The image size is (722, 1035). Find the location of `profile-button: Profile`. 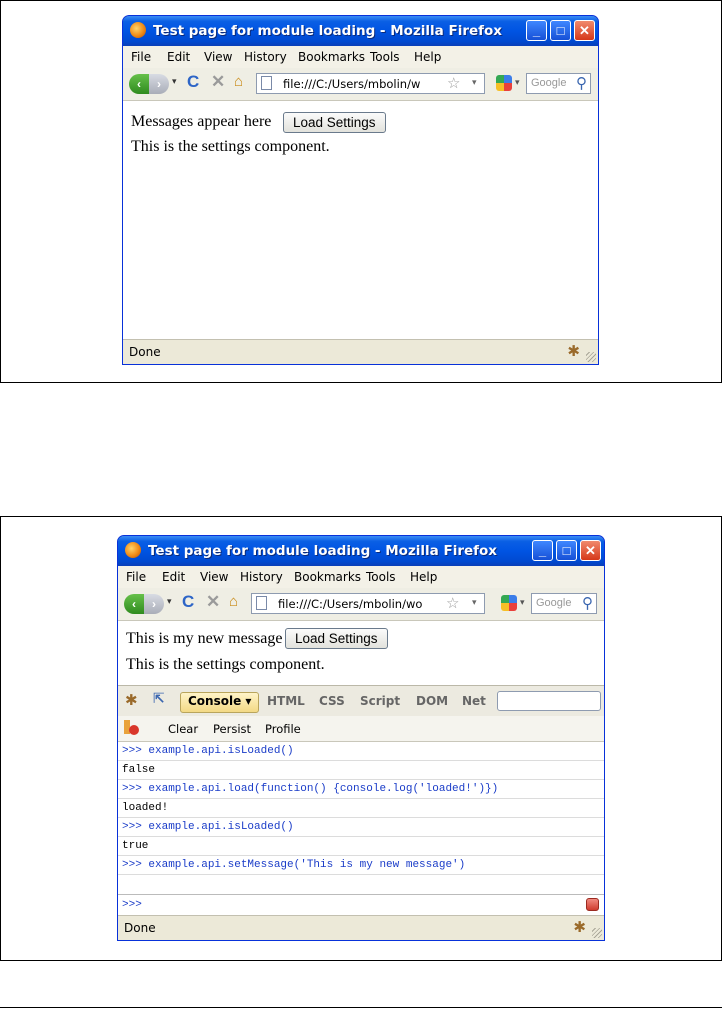

profile-button: Profile is located at coordinates (283, 729).